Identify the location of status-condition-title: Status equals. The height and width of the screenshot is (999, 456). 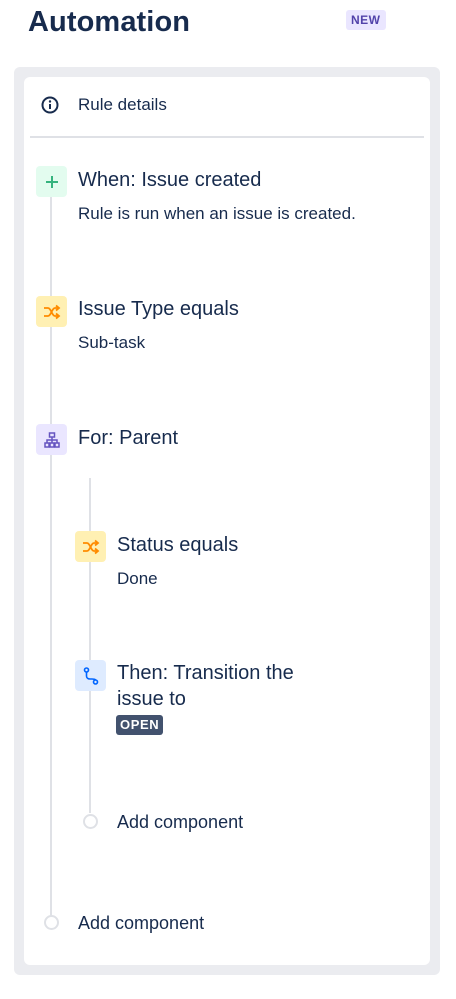
(178, 545).